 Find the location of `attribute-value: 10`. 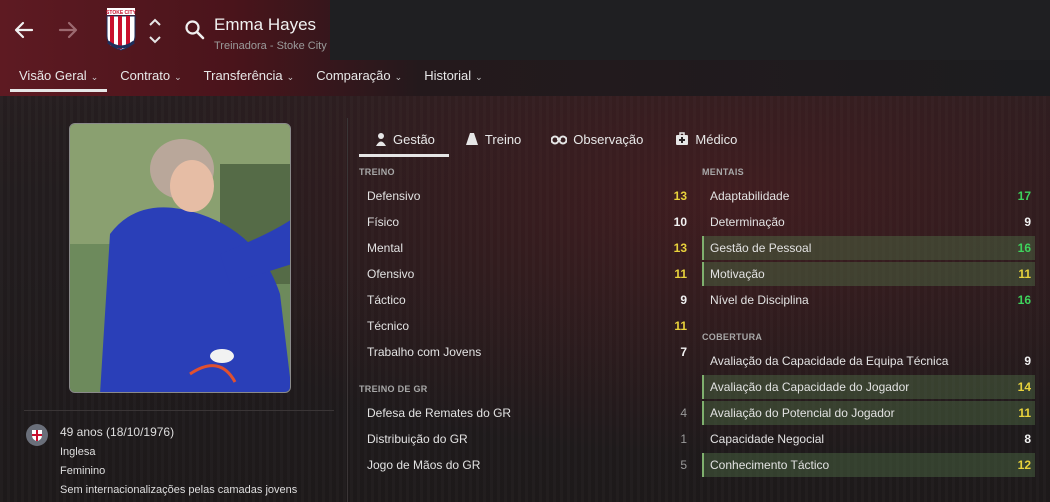

attribute-value: 10 is located at coordinates (680, 222).